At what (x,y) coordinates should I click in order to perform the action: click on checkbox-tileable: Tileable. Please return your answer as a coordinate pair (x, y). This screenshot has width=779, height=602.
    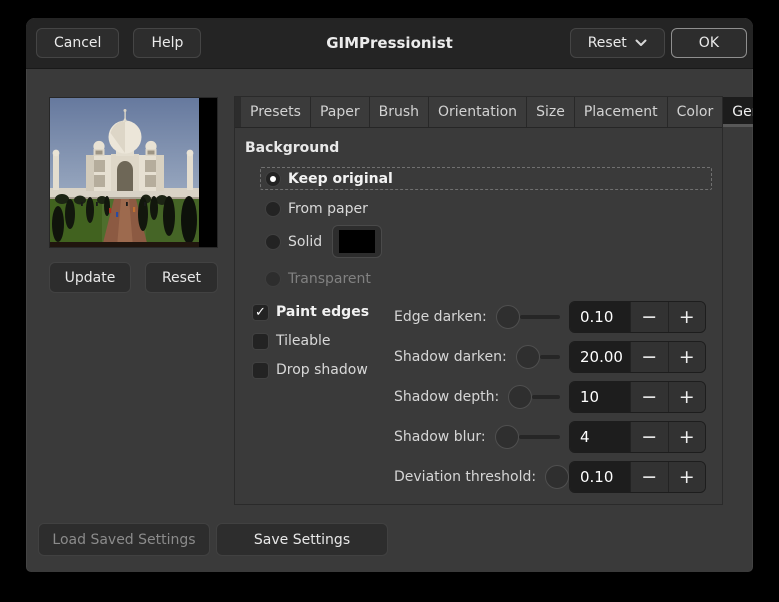
    Looking at the image, I should click on (291, 341).